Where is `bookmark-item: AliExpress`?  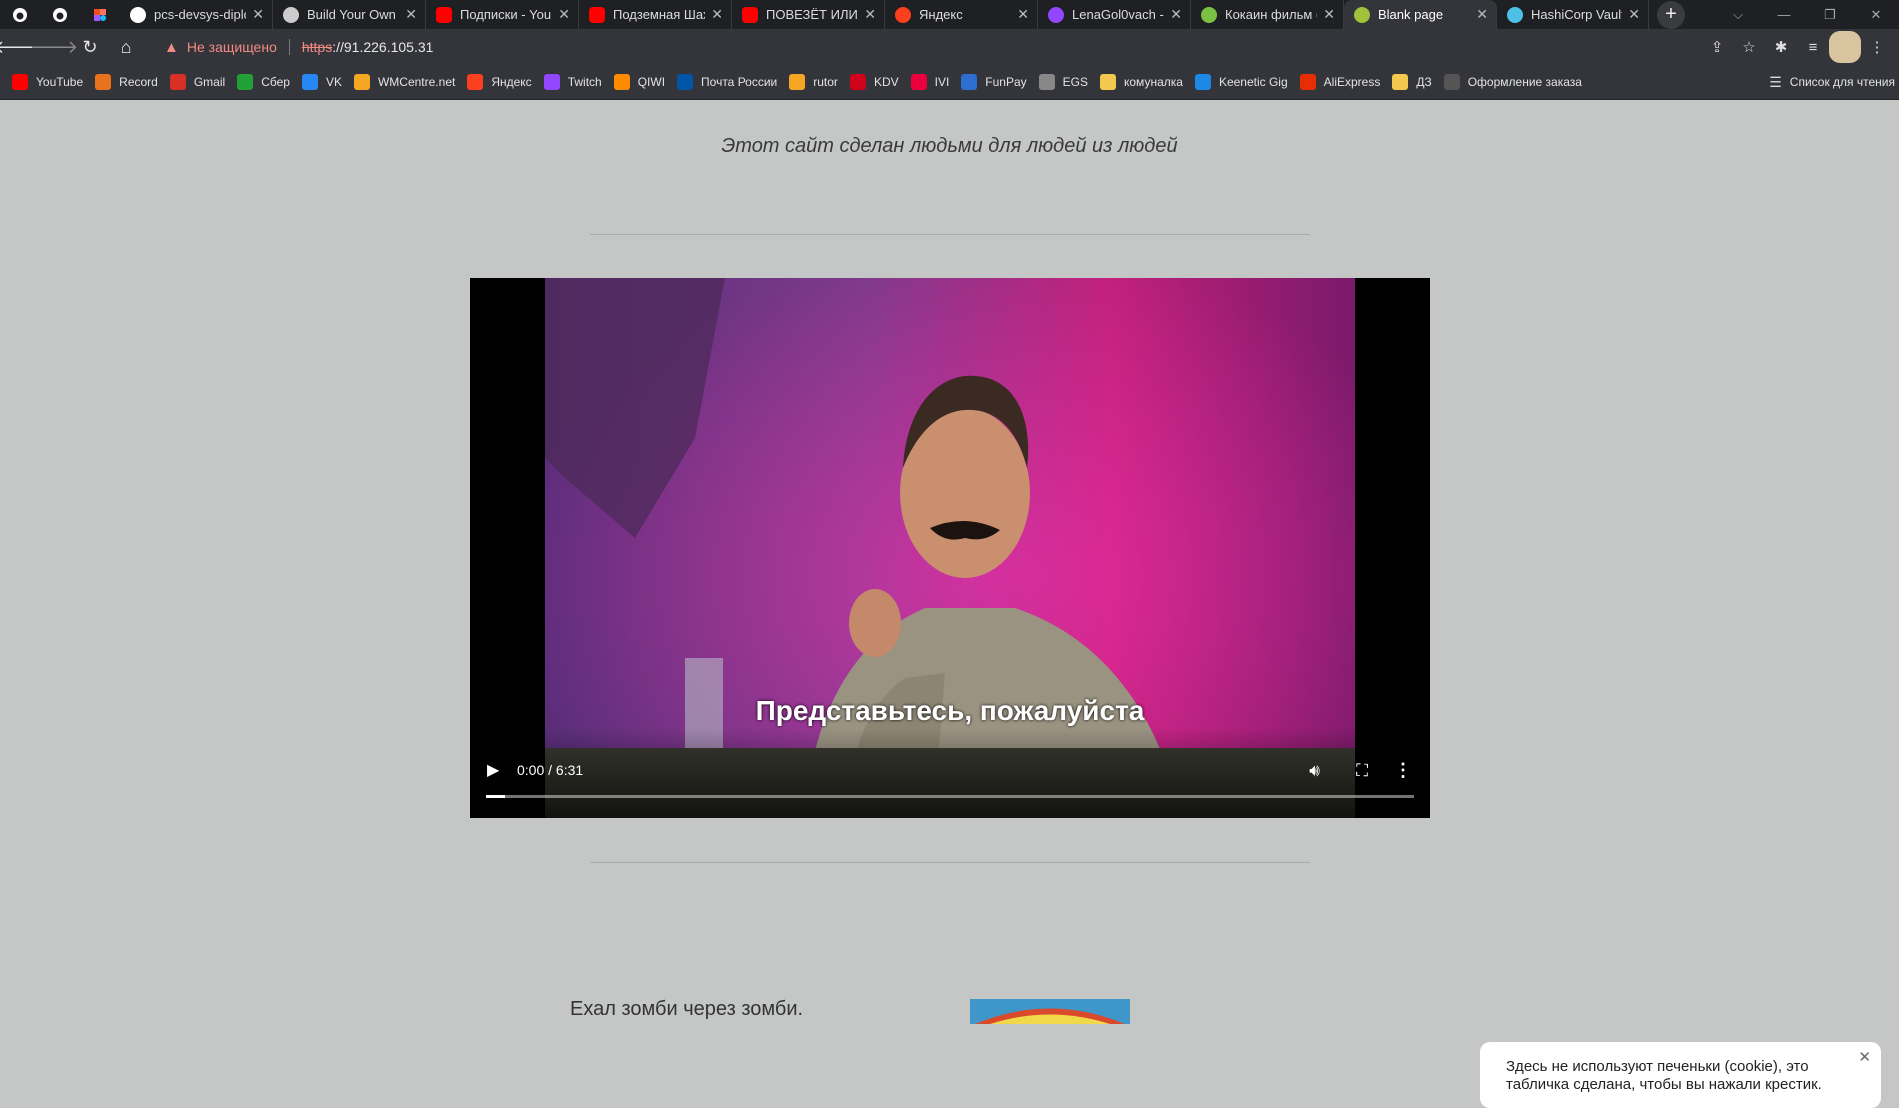
bookmark-item: AliExpress is located at coordinates (1340, 82).